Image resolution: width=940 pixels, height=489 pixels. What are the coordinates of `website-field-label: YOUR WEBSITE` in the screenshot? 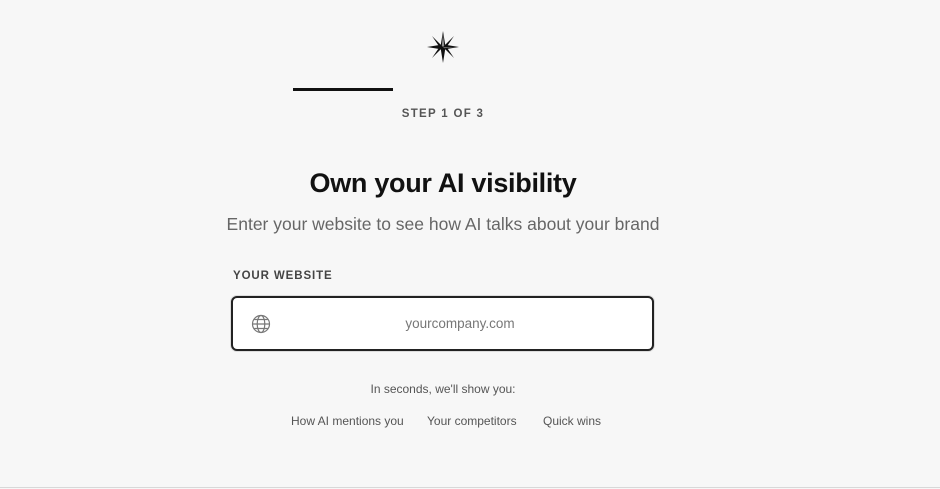 It's located at (283, 276).